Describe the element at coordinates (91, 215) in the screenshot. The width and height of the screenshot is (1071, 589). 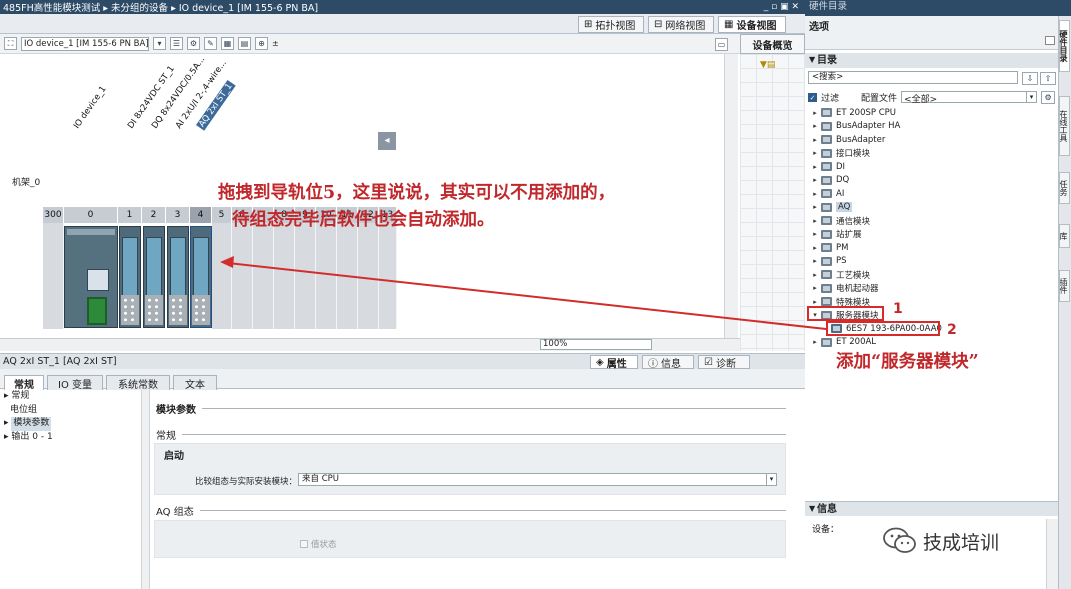
I see `slot-header: 0` at that location.